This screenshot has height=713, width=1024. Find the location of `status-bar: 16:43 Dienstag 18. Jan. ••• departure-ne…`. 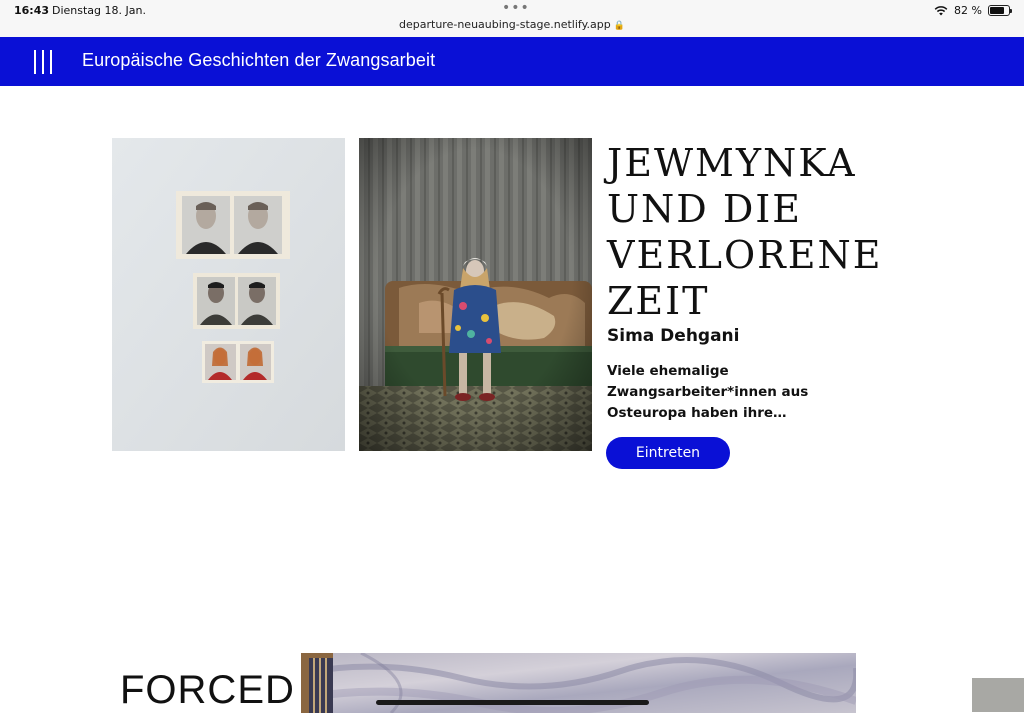

status-bar: 16:43 Dienstag 18. Jan. ••• departure-ne… is located at coordinates (512, 18).